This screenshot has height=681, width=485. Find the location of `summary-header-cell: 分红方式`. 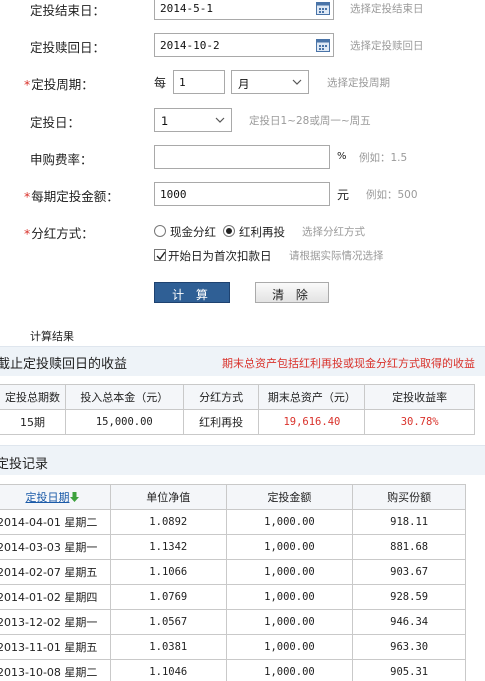

summary-header-cell: 分红方式 is located at coordinates (221, 397).